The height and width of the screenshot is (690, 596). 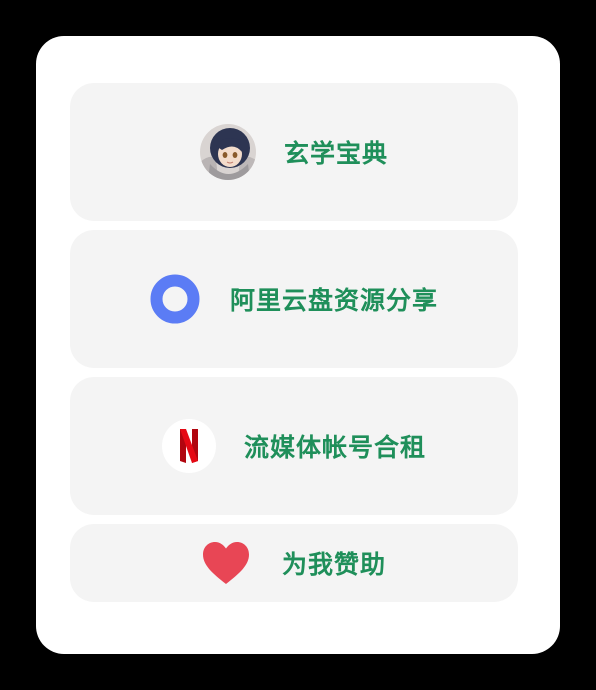 What do you see at coordinates (226, 563) in the screenshot?
I see `heart-icon` at bounding box center [226, 563].